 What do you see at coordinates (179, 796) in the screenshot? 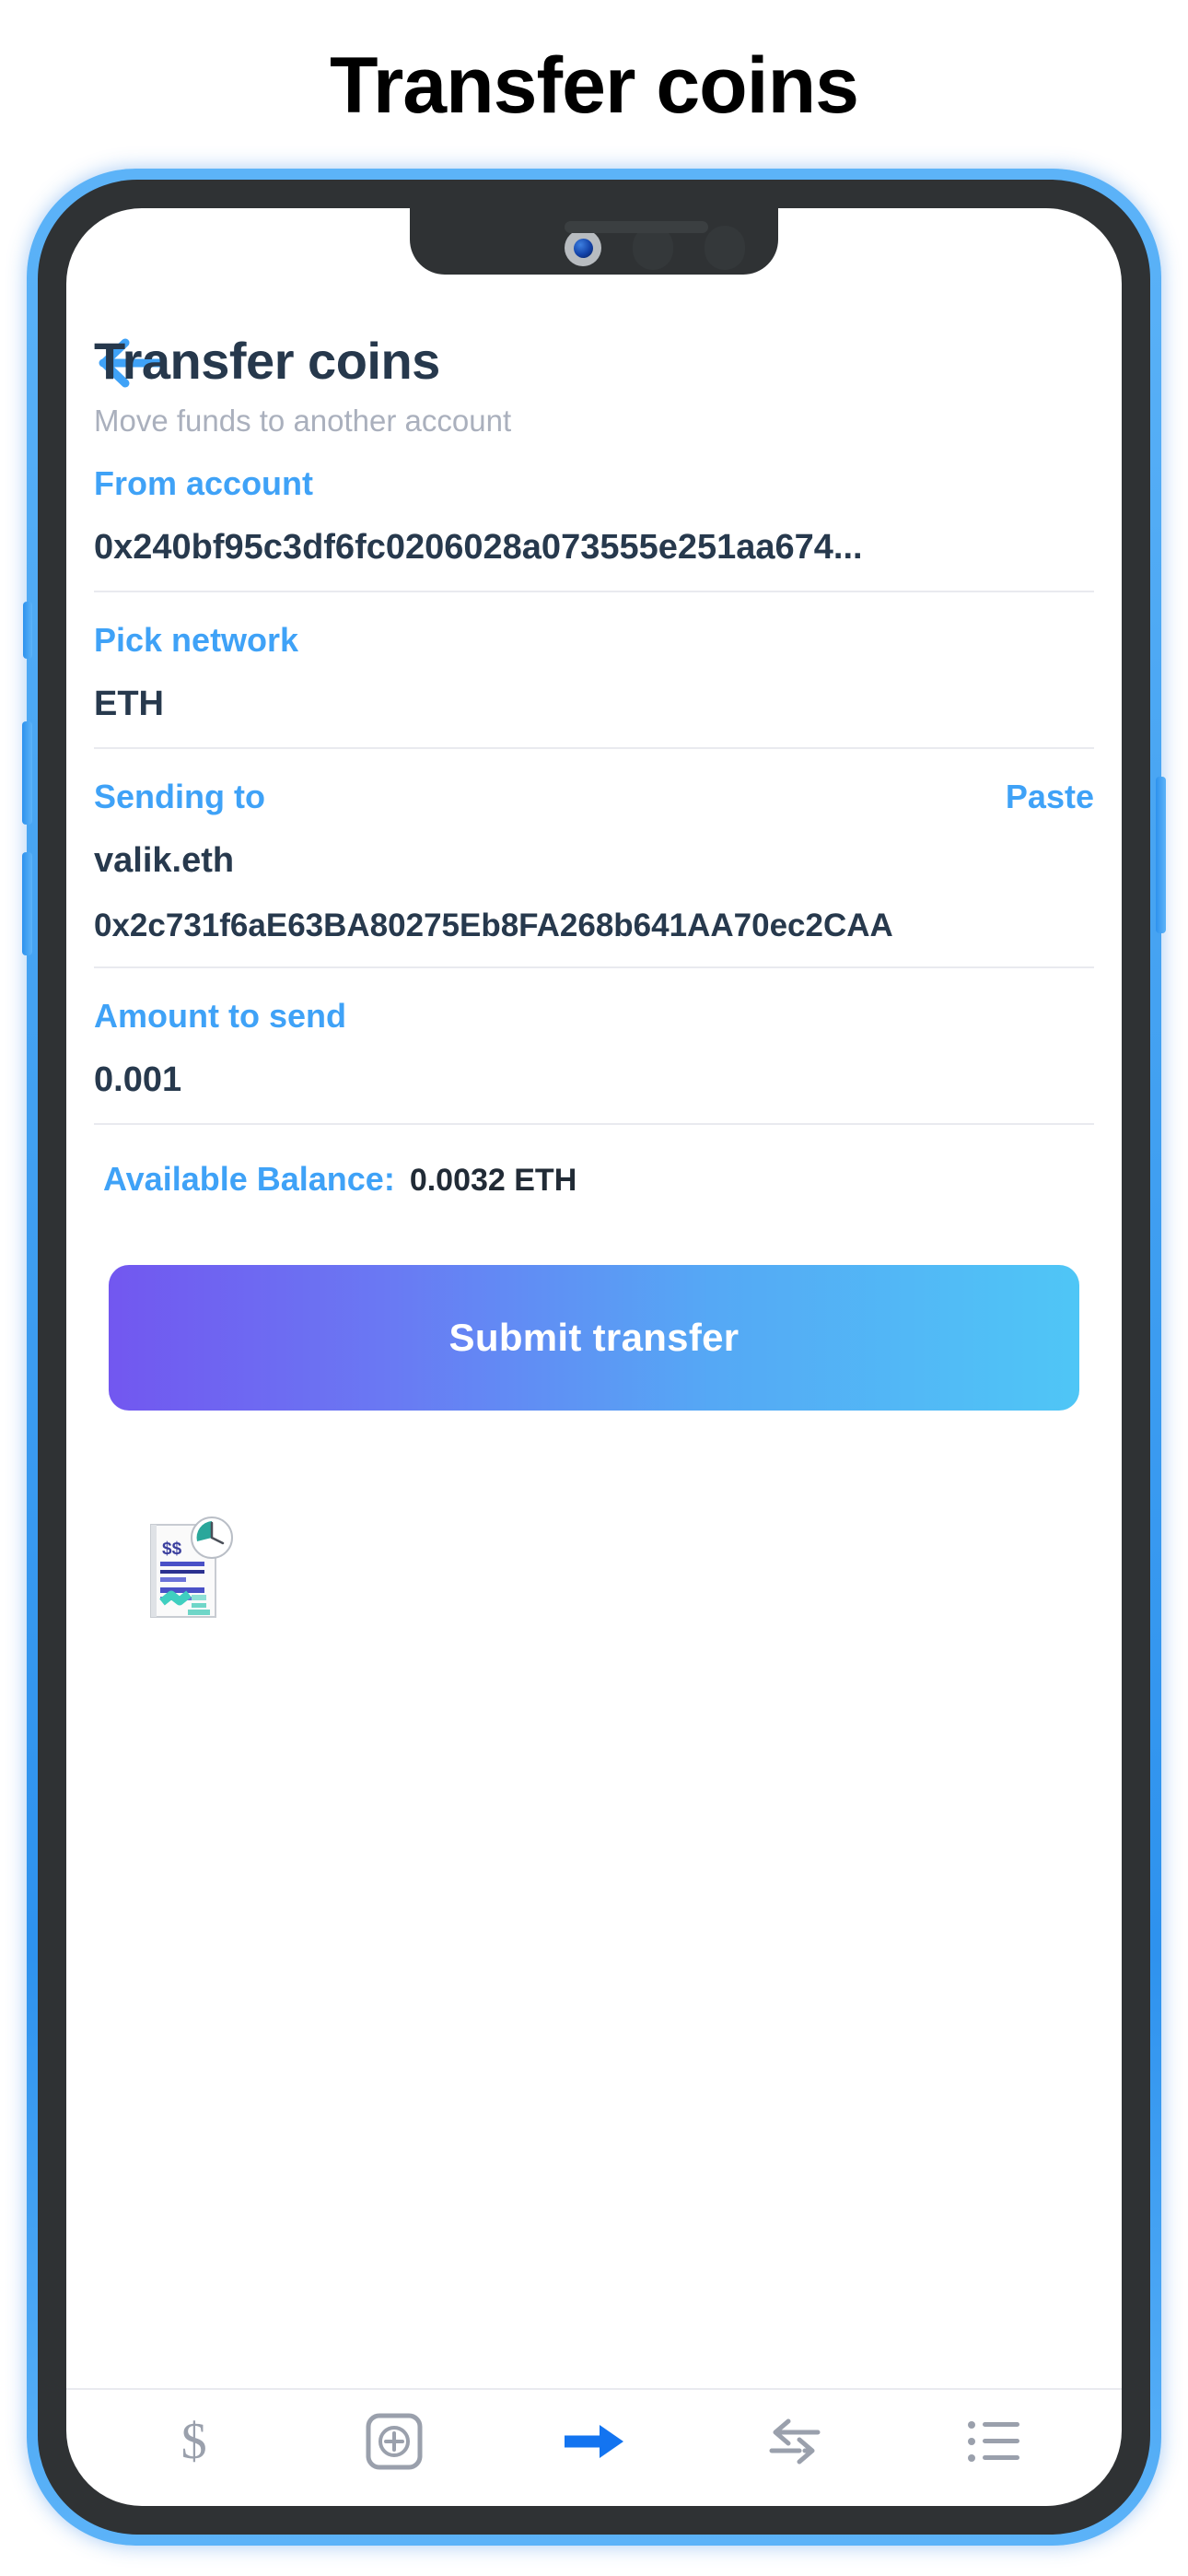
I see `sending-to-label: Sending to` at bounding box center [179, 796].